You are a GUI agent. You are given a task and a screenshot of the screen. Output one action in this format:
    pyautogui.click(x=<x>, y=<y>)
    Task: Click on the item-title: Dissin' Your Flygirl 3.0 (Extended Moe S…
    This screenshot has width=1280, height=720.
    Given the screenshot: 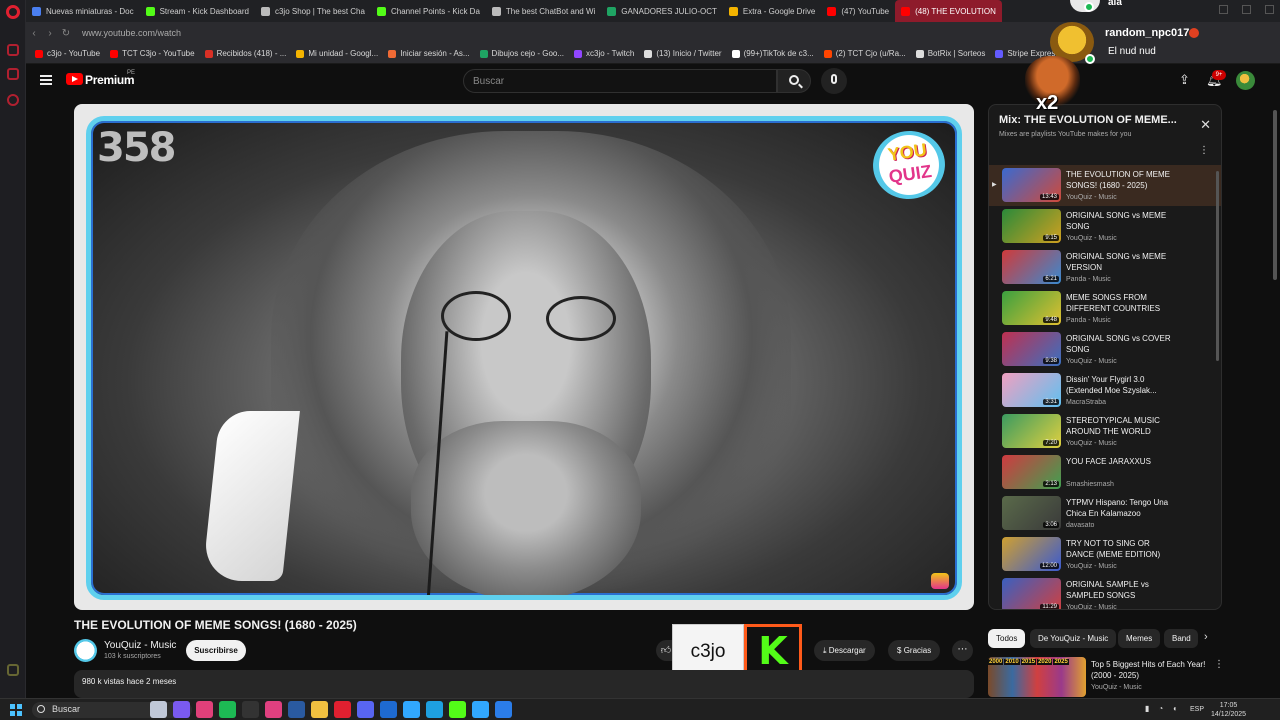 What is the action you would take?
    pyautogui.click(x=1121, y=385)
    